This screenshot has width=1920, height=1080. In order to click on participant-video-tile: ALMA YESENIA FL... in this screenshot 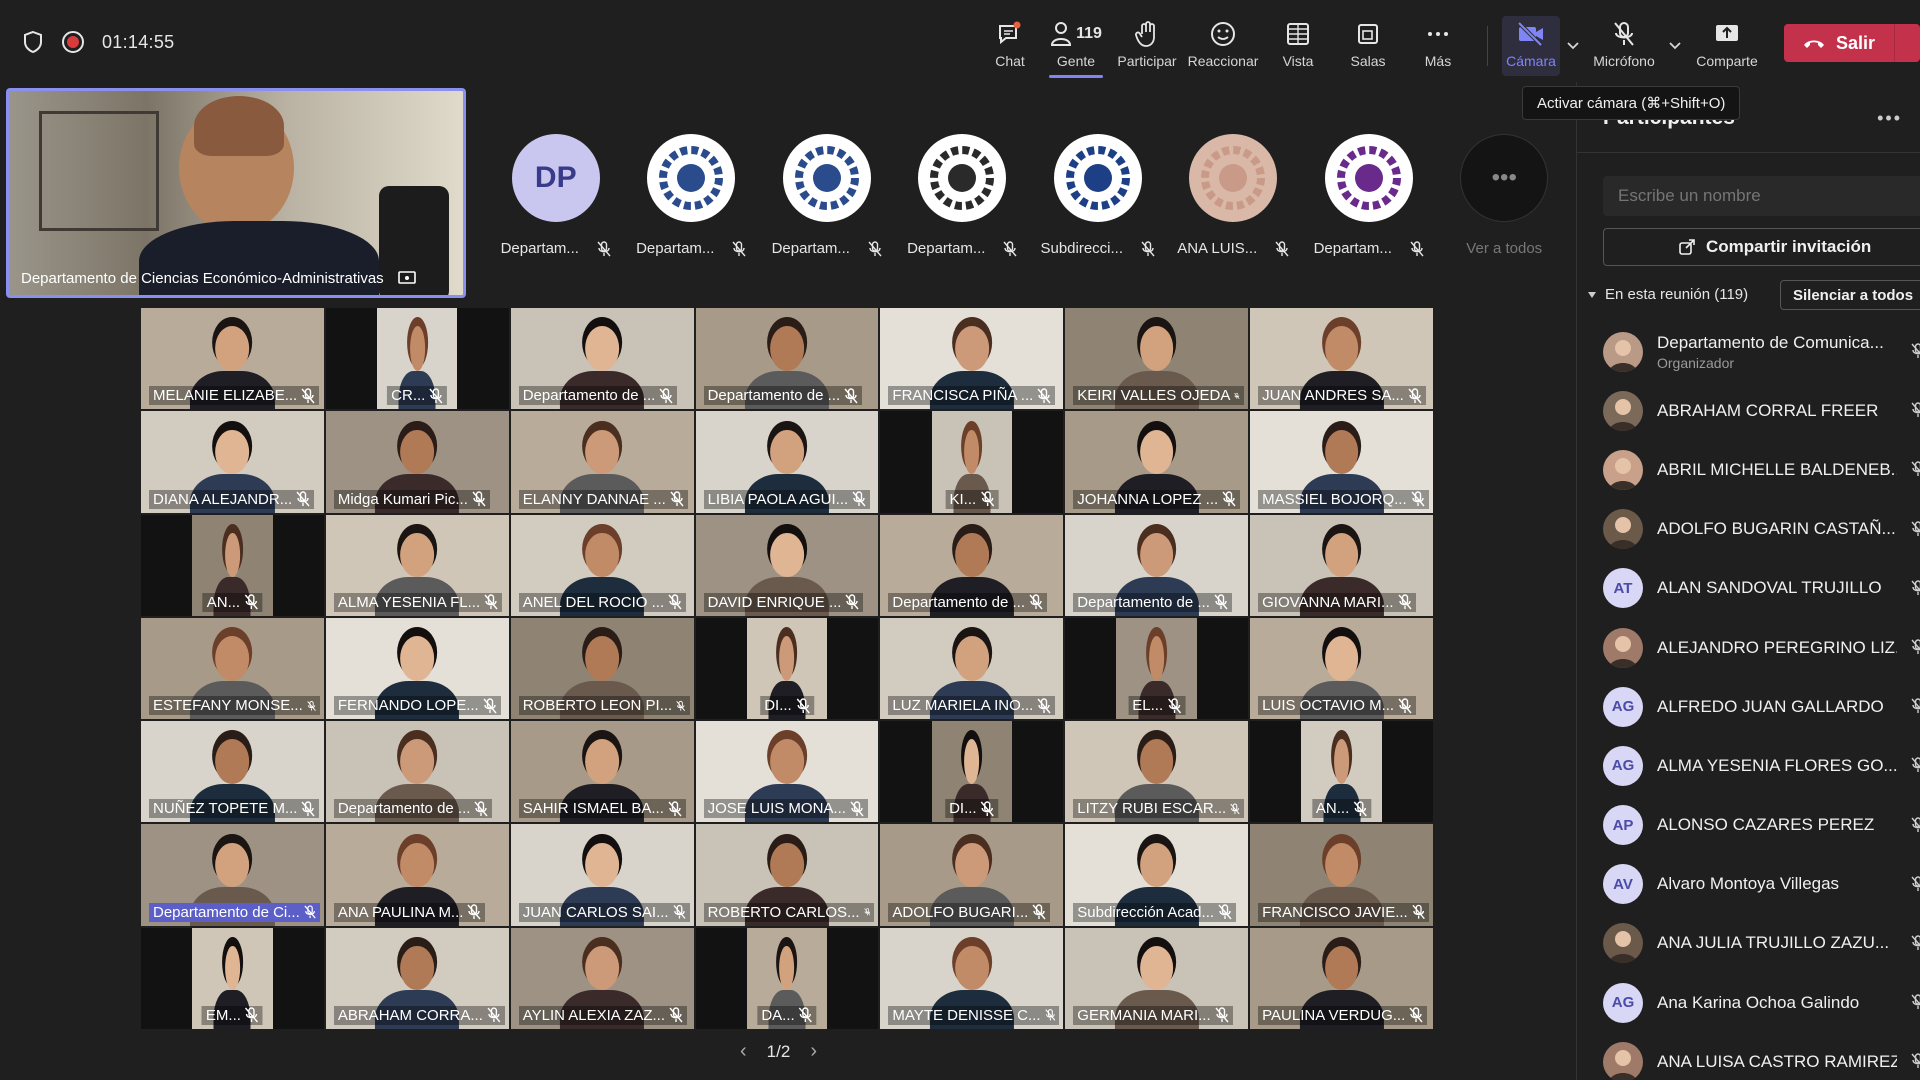, I will do `click(417, 565)`.